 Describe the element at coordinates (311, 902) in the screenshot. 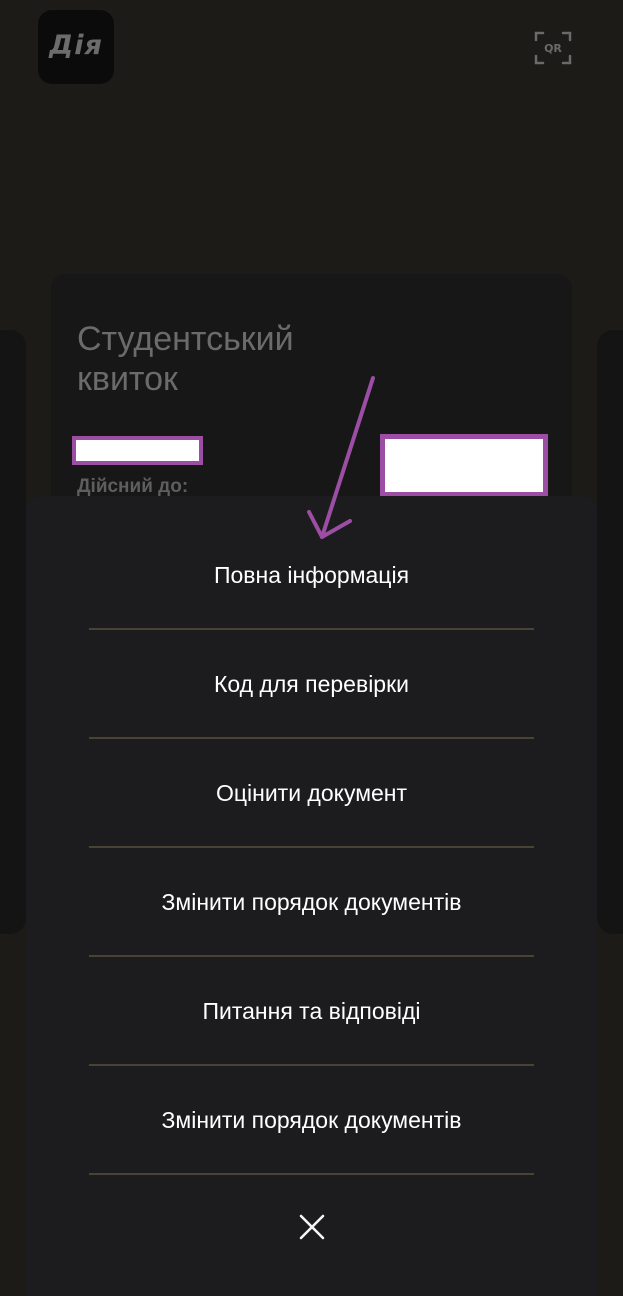

I see `menu-item-reorder-documents: Змінити порядок документів` at that location.